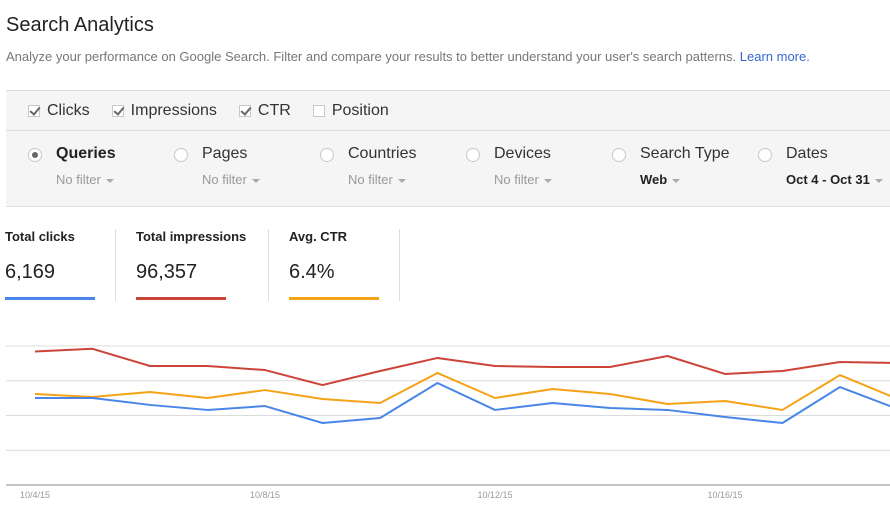 The width and height of the screenshot is (890, 505). Describe the element at coordinates (382, 153) in the screenshot. I see `dimension-label: Countries` at that location.